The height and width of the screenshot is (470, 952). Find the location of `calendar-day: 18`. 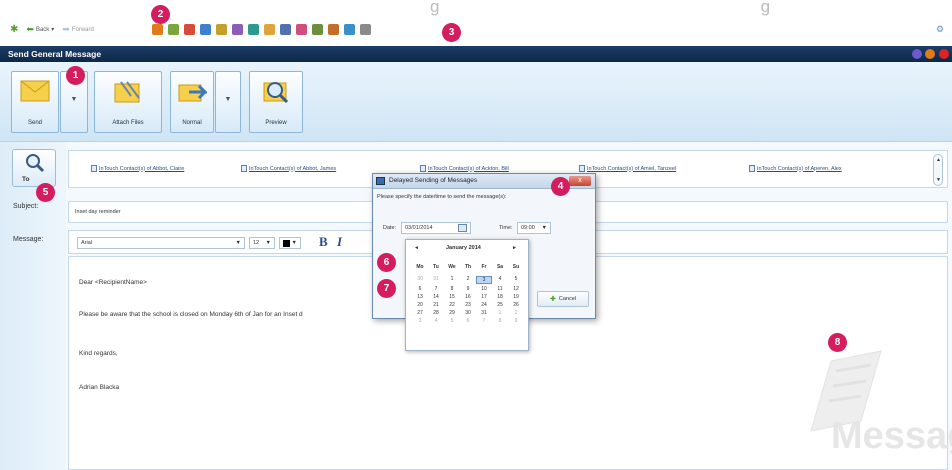

calendar-day: 18 is located at coordinates (500, 297).